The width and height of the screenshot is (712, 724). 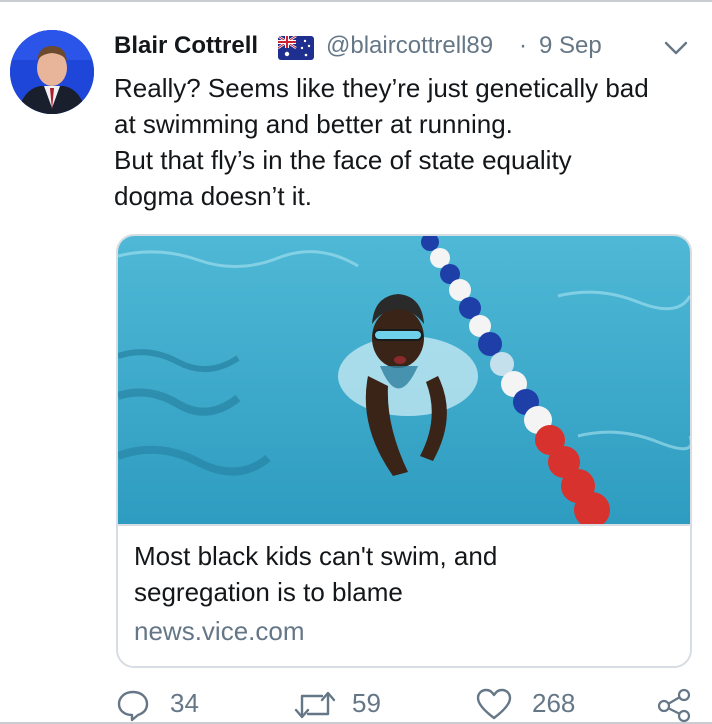 I want to click on australia-flag-icon, so click(x=296, y=48).